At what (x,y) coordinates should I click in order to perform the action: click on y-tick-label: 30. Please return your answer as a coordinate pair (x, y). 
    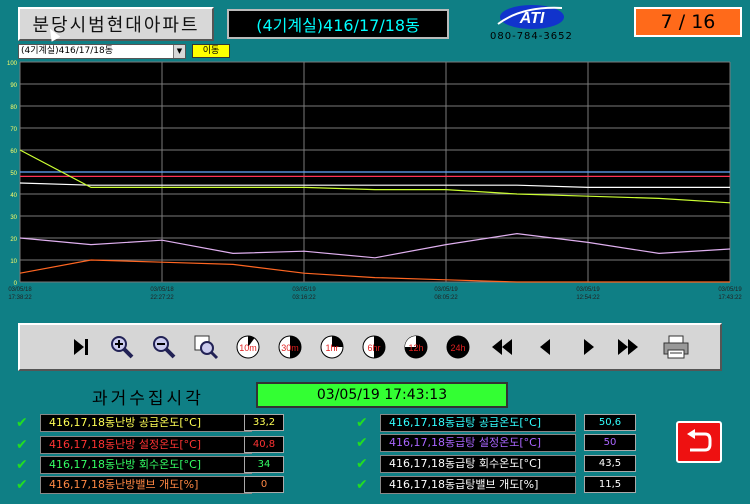
    Looking at the image, I should click on (13, 218).